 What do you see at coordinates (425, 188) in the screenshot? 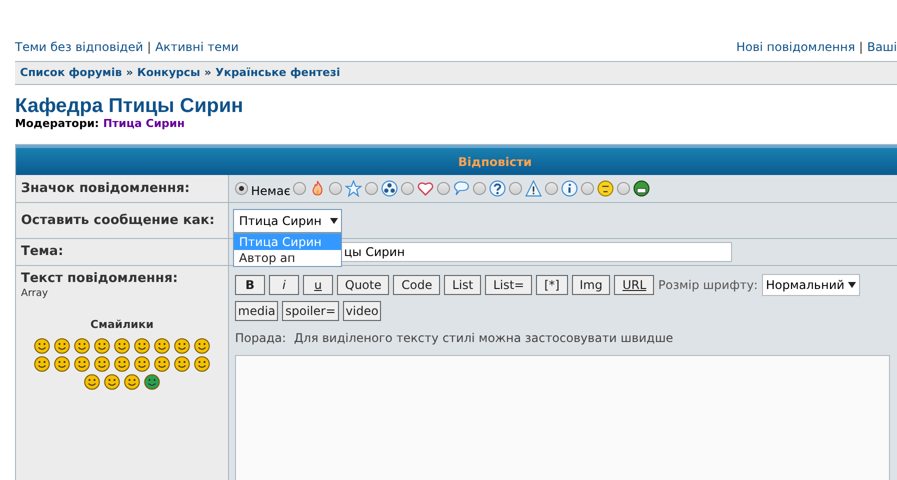
I see `heart-icon` at bounding box center [425, 188].